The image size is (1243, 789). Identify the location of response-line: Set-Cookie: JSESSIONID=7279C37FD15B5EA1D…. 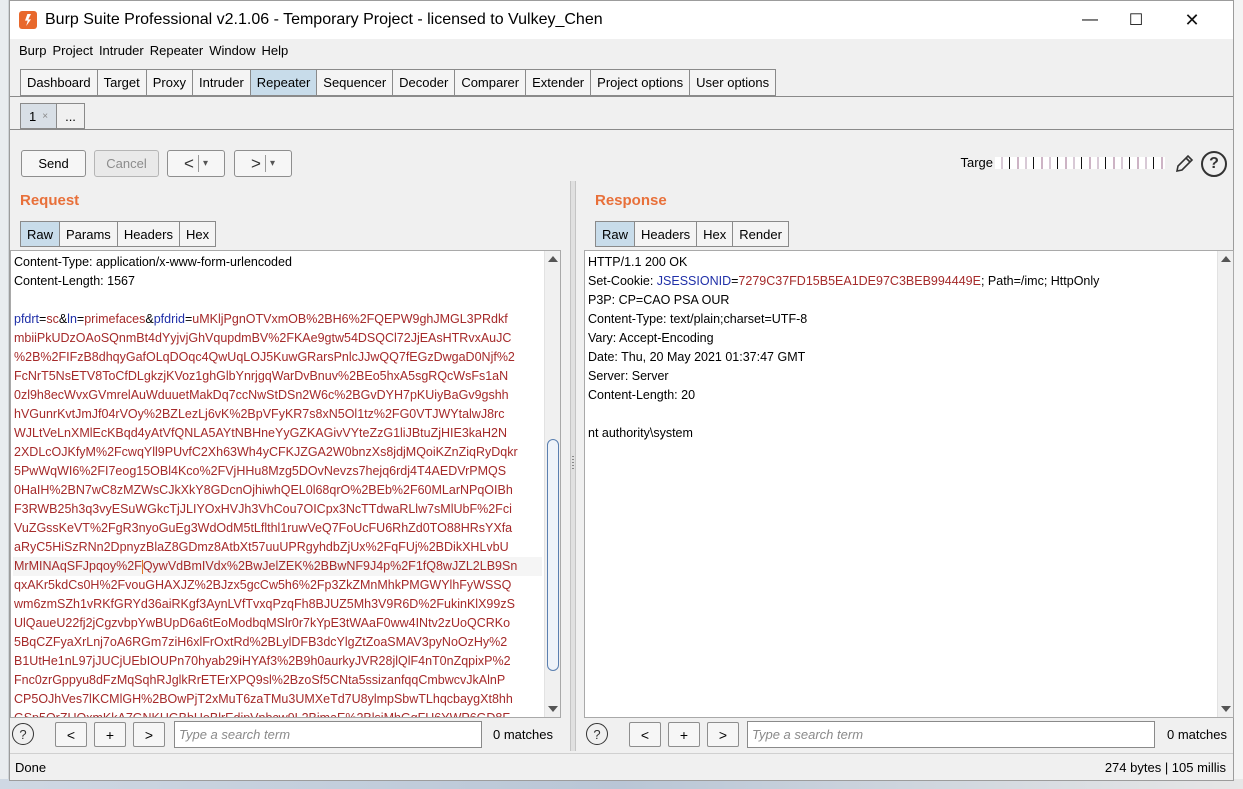
(844, 281).